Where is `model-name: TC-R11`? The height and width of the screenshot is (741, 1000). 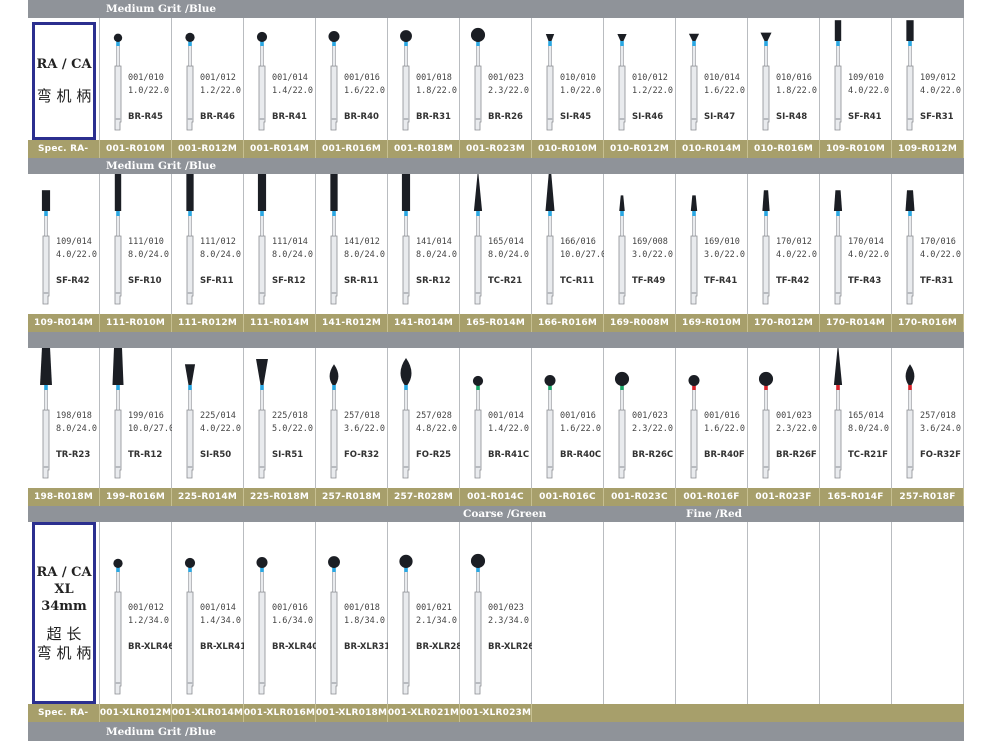 model-name: TC-R11 is located at coordinates (577, 280).